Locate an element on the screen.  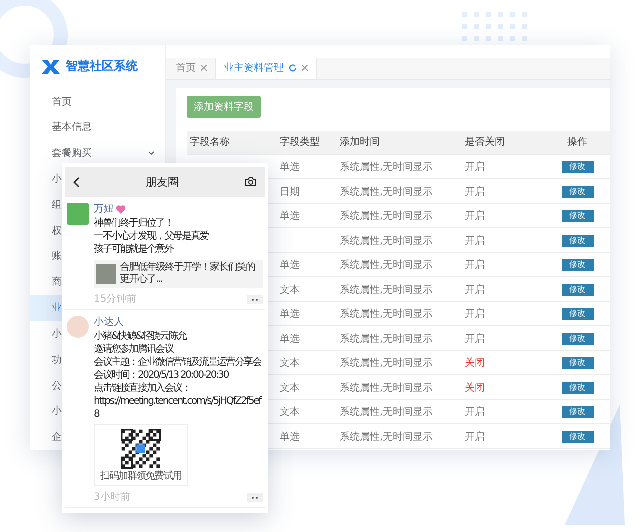
sidebar-item: 公 is located at coordinates (46, 385).